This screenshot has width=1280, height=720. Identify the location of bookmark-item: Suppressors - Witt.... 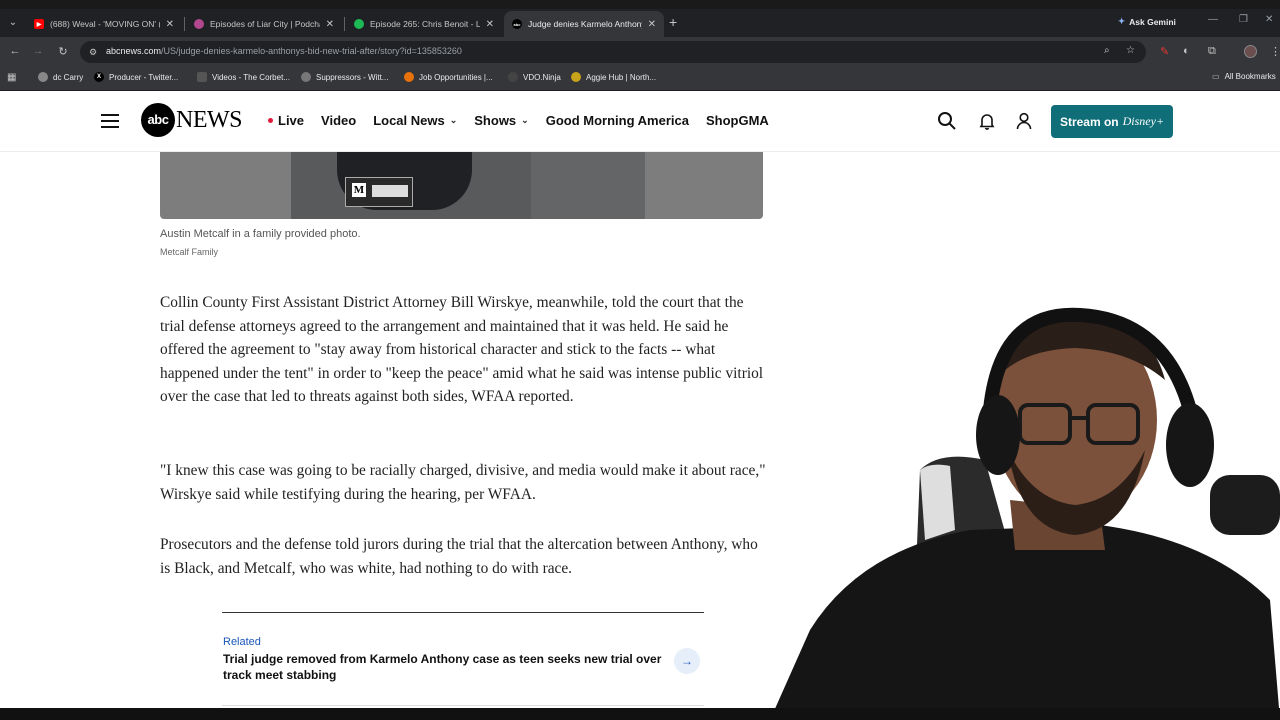
(344, 77).